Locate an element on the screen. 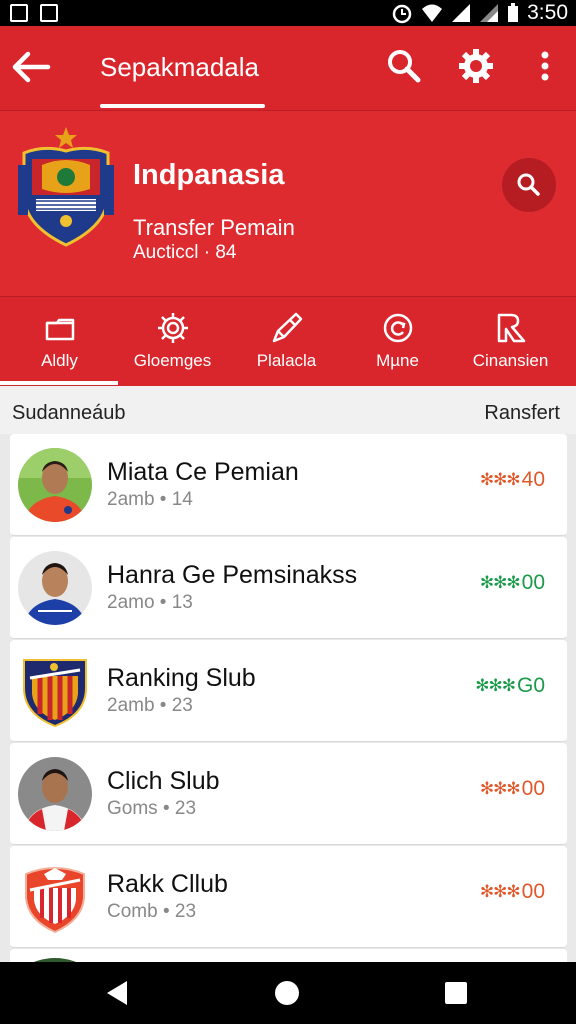 This screenshot has height=1024, width=576. item-value: 40 is located at coordinates (533, 479).